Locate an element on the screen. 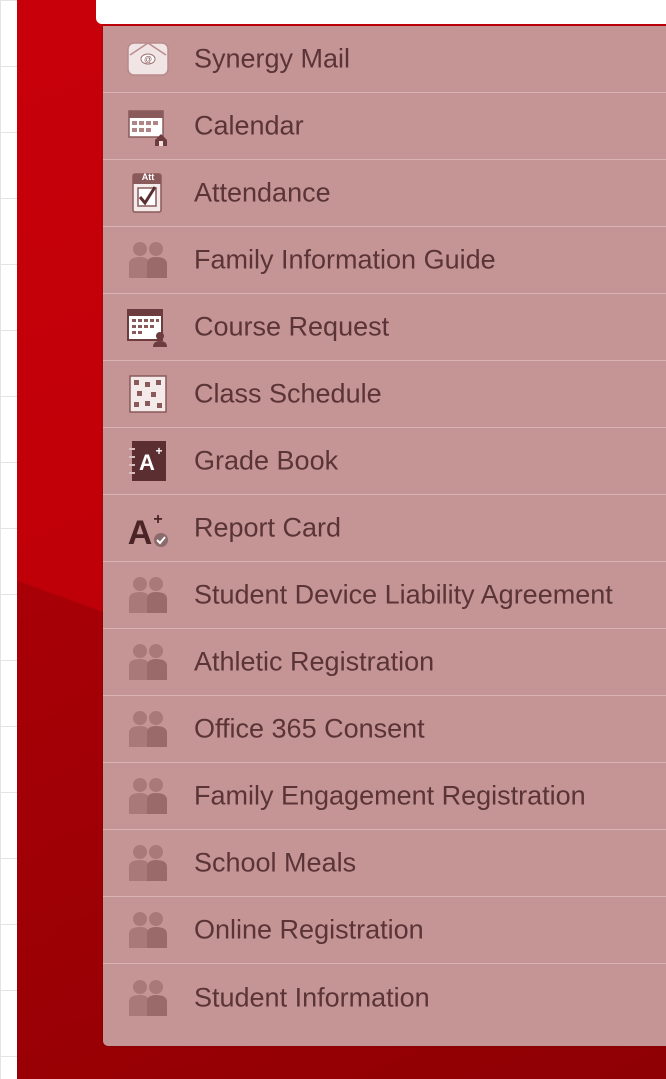 The image size is (666, 1079). menu-item-office-365-consent: Office 365 Consent is located at coordinates (384, 729).